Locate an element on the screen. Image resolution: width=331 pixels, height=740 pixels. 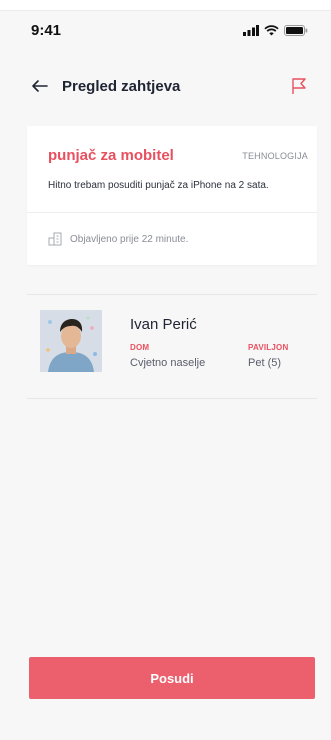
posted-time-row: Objavljeno prije 22 minute. is located at coordinates (118, 239).